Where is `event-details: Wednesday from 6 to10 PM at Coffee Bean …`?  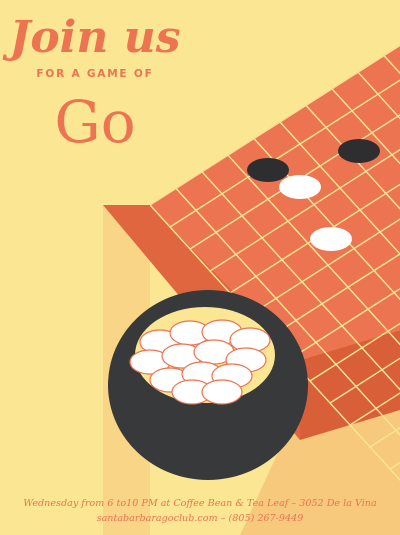 event-details: Wednesday from 6 to10 PM at Coffee Bean … is located at coordinates (200, 503).